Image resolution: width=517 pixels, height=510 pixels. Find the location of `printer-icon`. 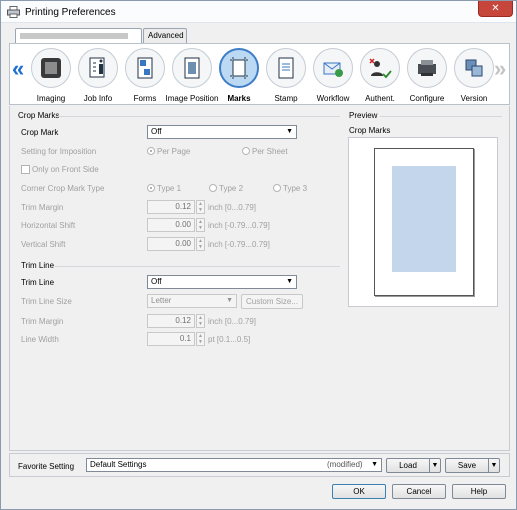

printer-icon is located at coordinates (13, 12).